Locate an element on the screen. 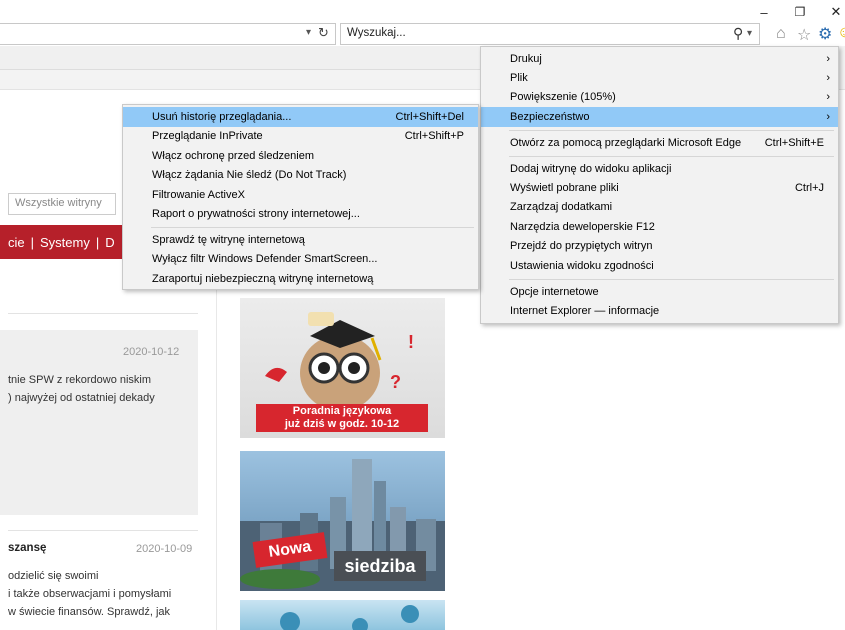 The image size is (845, 630). virus-illustration is located at coordinates (349, 617).